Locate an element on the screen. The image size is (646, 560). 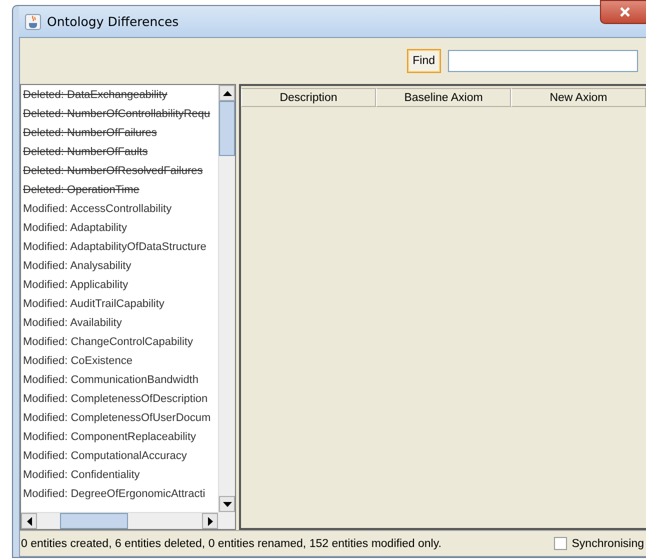
modified-entity-item: Modified: Applicability is located at coordinates (119, 285).